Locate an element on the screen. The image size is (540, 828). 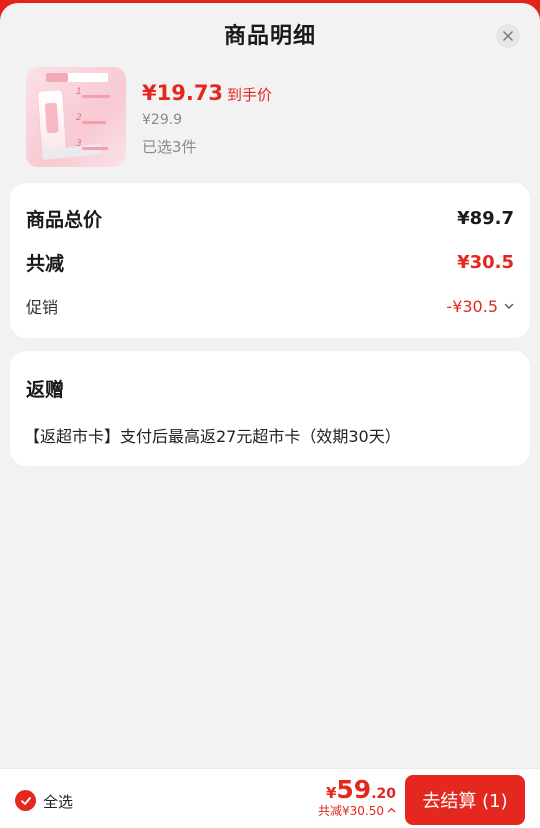
close-button is located at coordinates (508, 36).